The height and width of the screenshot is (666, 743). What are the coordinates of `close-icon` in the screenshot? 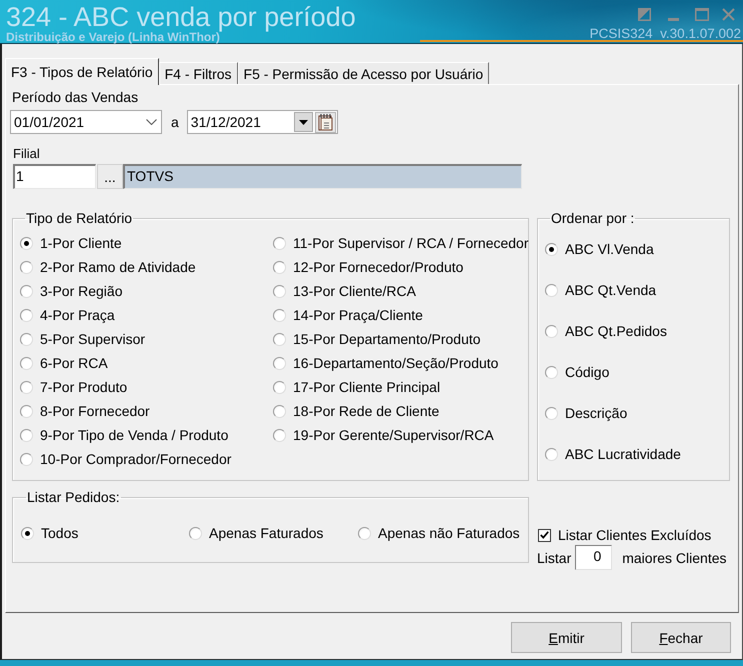 It's located at (728, 14).